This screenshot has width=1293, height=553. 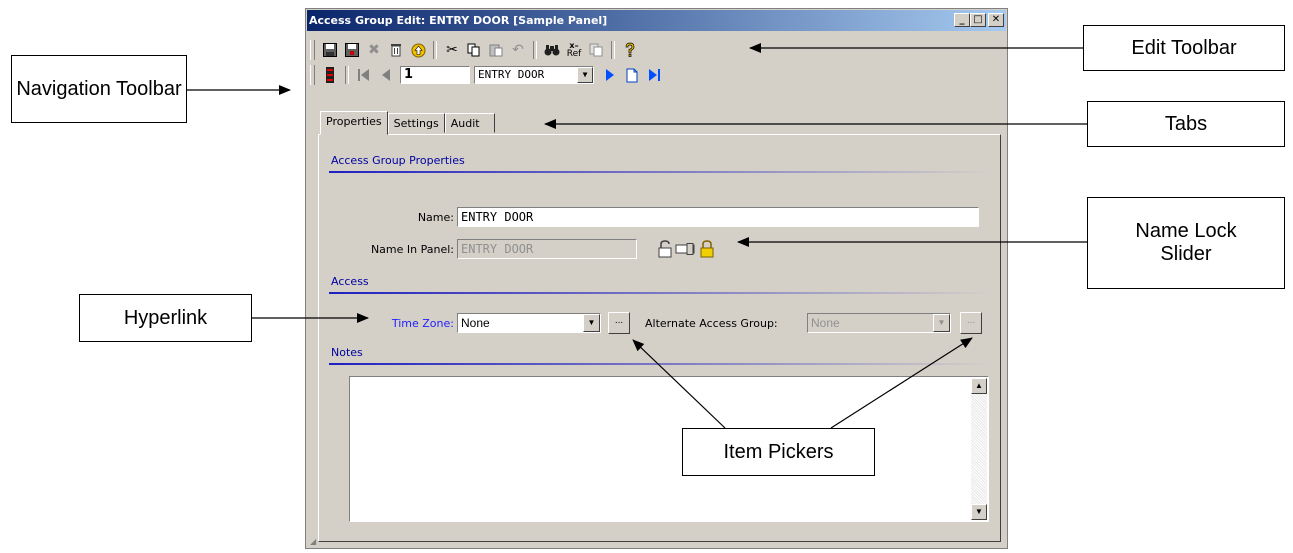 I want to click on callout-item-pickers: Item Pickers, so click(x=778, y=452).